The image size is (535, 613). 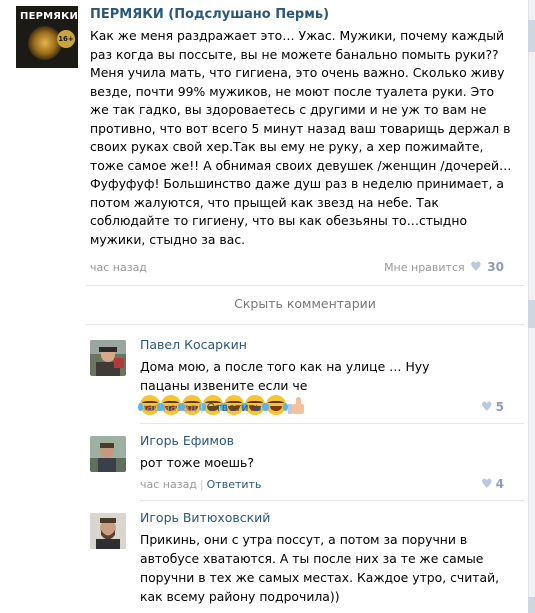 What do you see at coordinates (197, 462) in the screenshot?
I see `comment-text: рот тоже моешь?` at bounding box center [197, 462].